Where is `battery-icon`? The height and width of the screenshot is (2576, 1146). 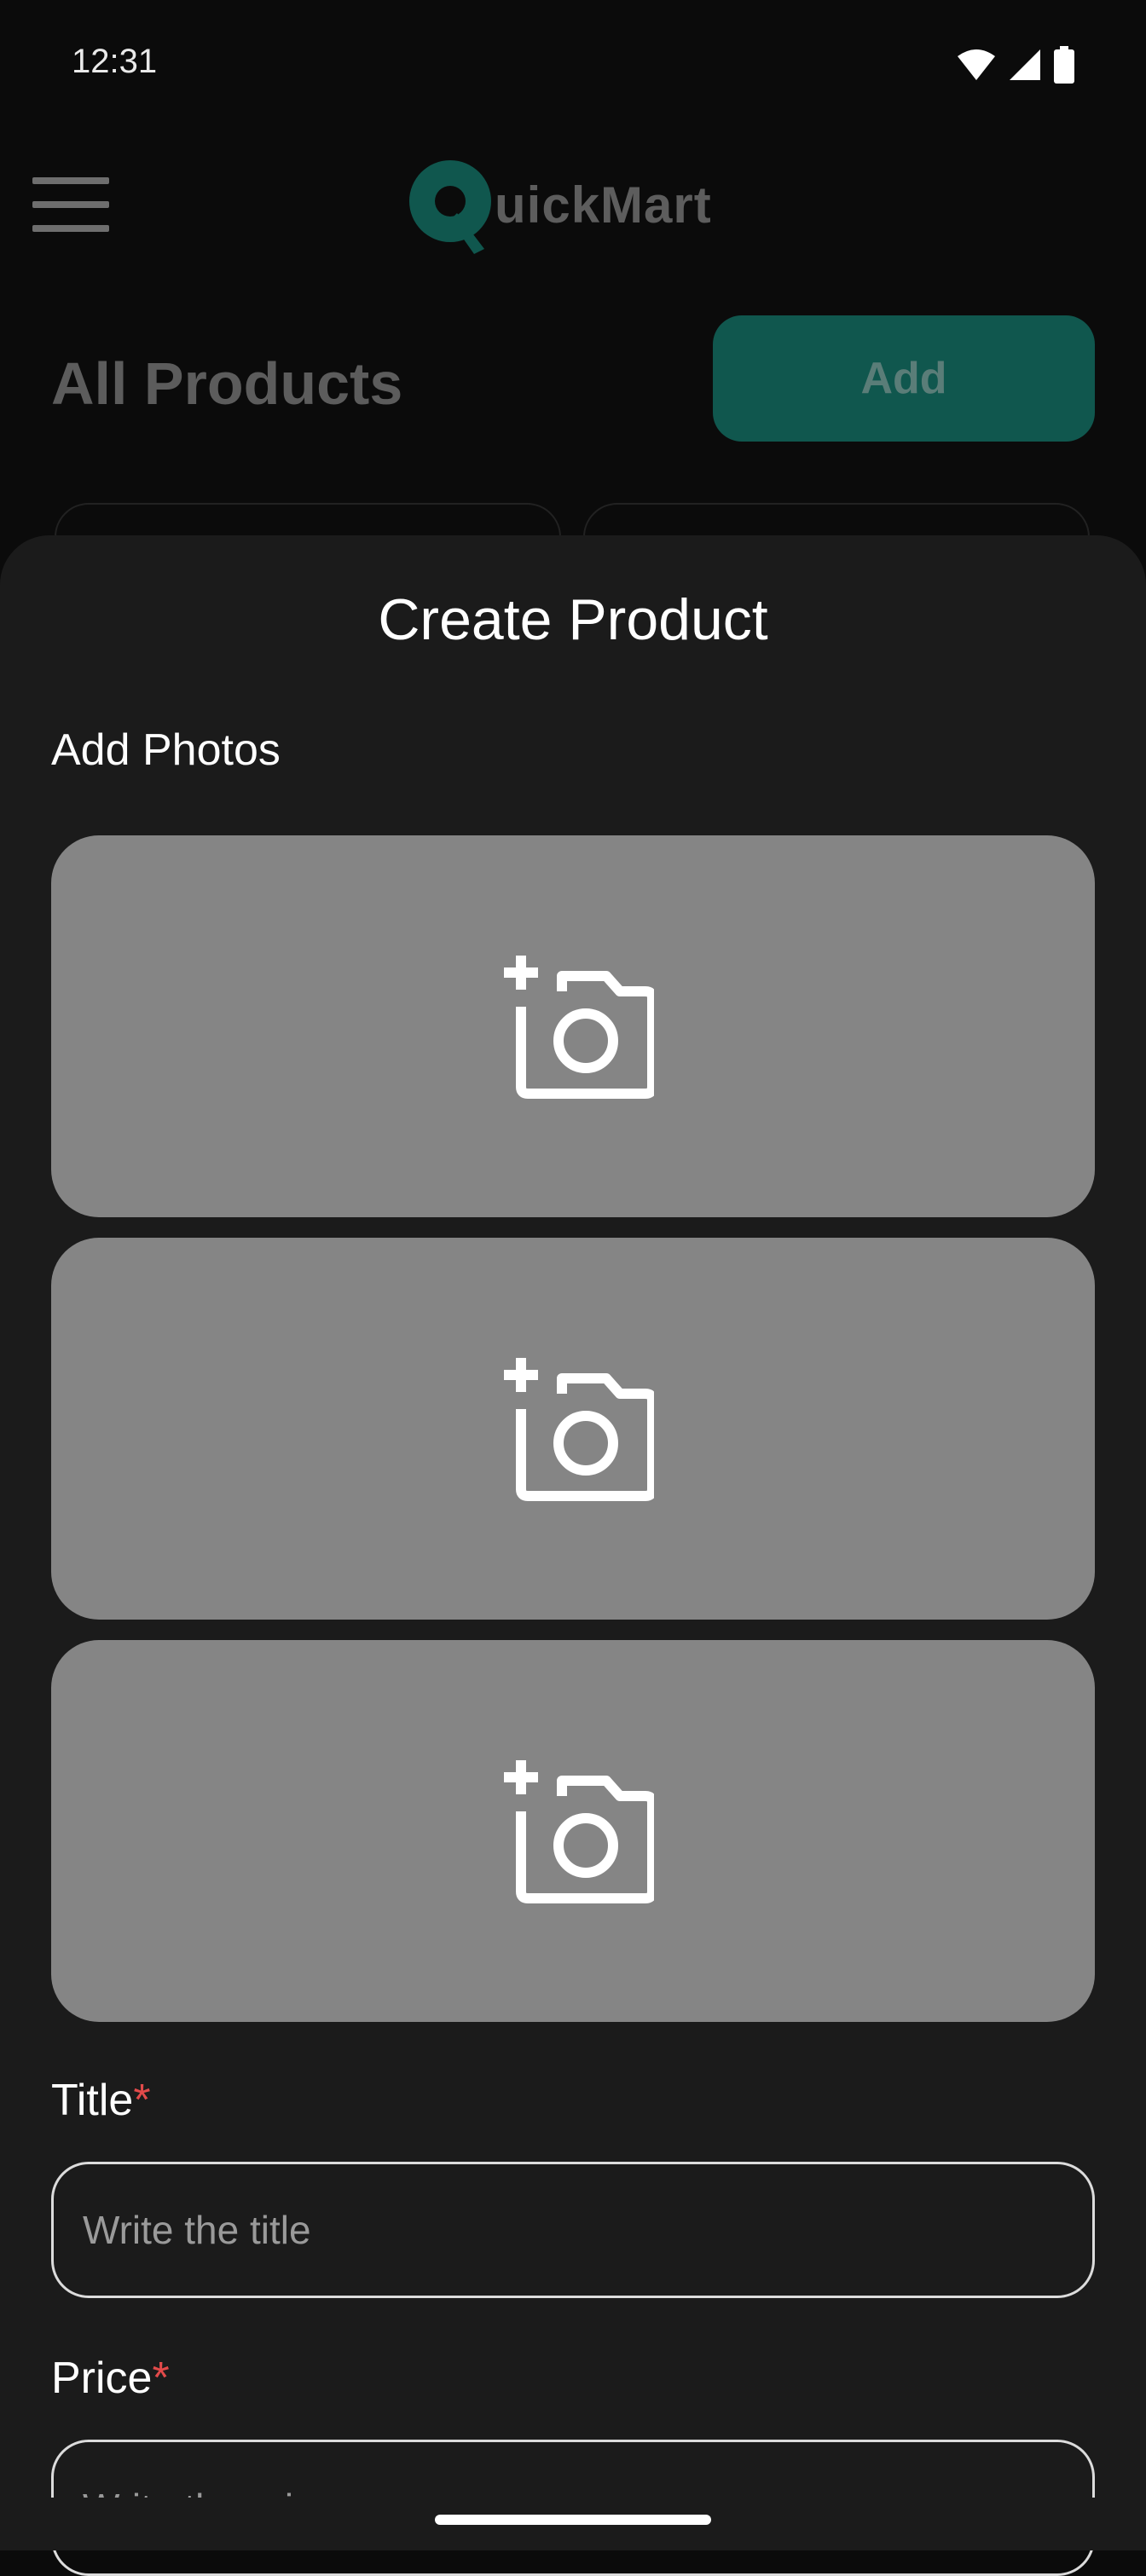
battery-icon is located at coordinates (1064, 65).